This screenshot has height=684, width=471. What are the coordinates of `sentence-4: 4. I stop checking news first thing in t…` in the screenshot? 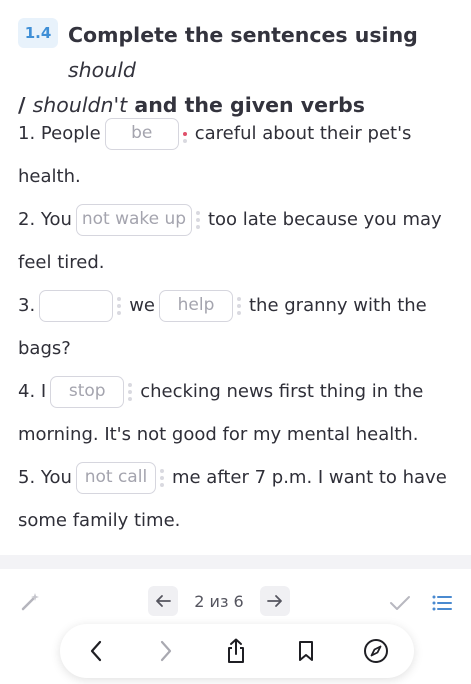 It's located at (238, 391).